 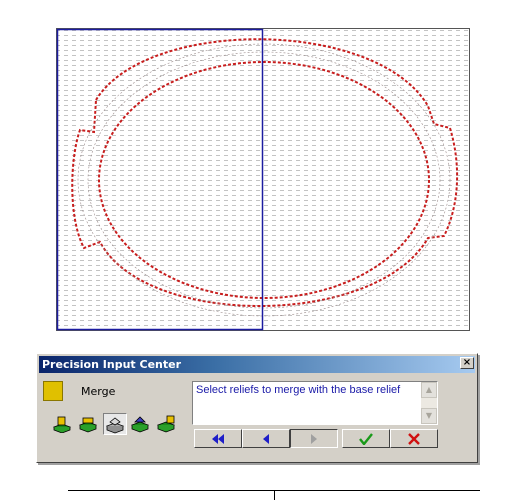 What do you see at coordinates (115, 424) in the screenshot?
I see `merge-relief-icon` at bounding box center [115, 424].